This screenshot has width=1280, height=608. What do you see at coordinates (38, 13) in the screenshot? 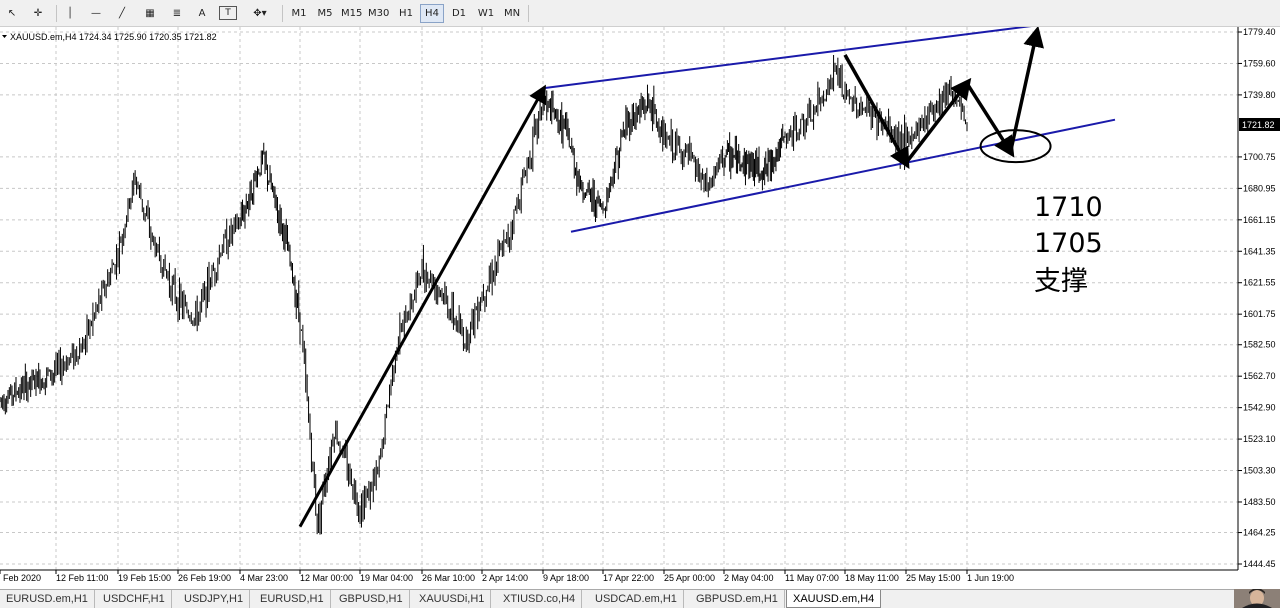
I see `crosshair-icon: ✛` at bounding box center [38, 13].